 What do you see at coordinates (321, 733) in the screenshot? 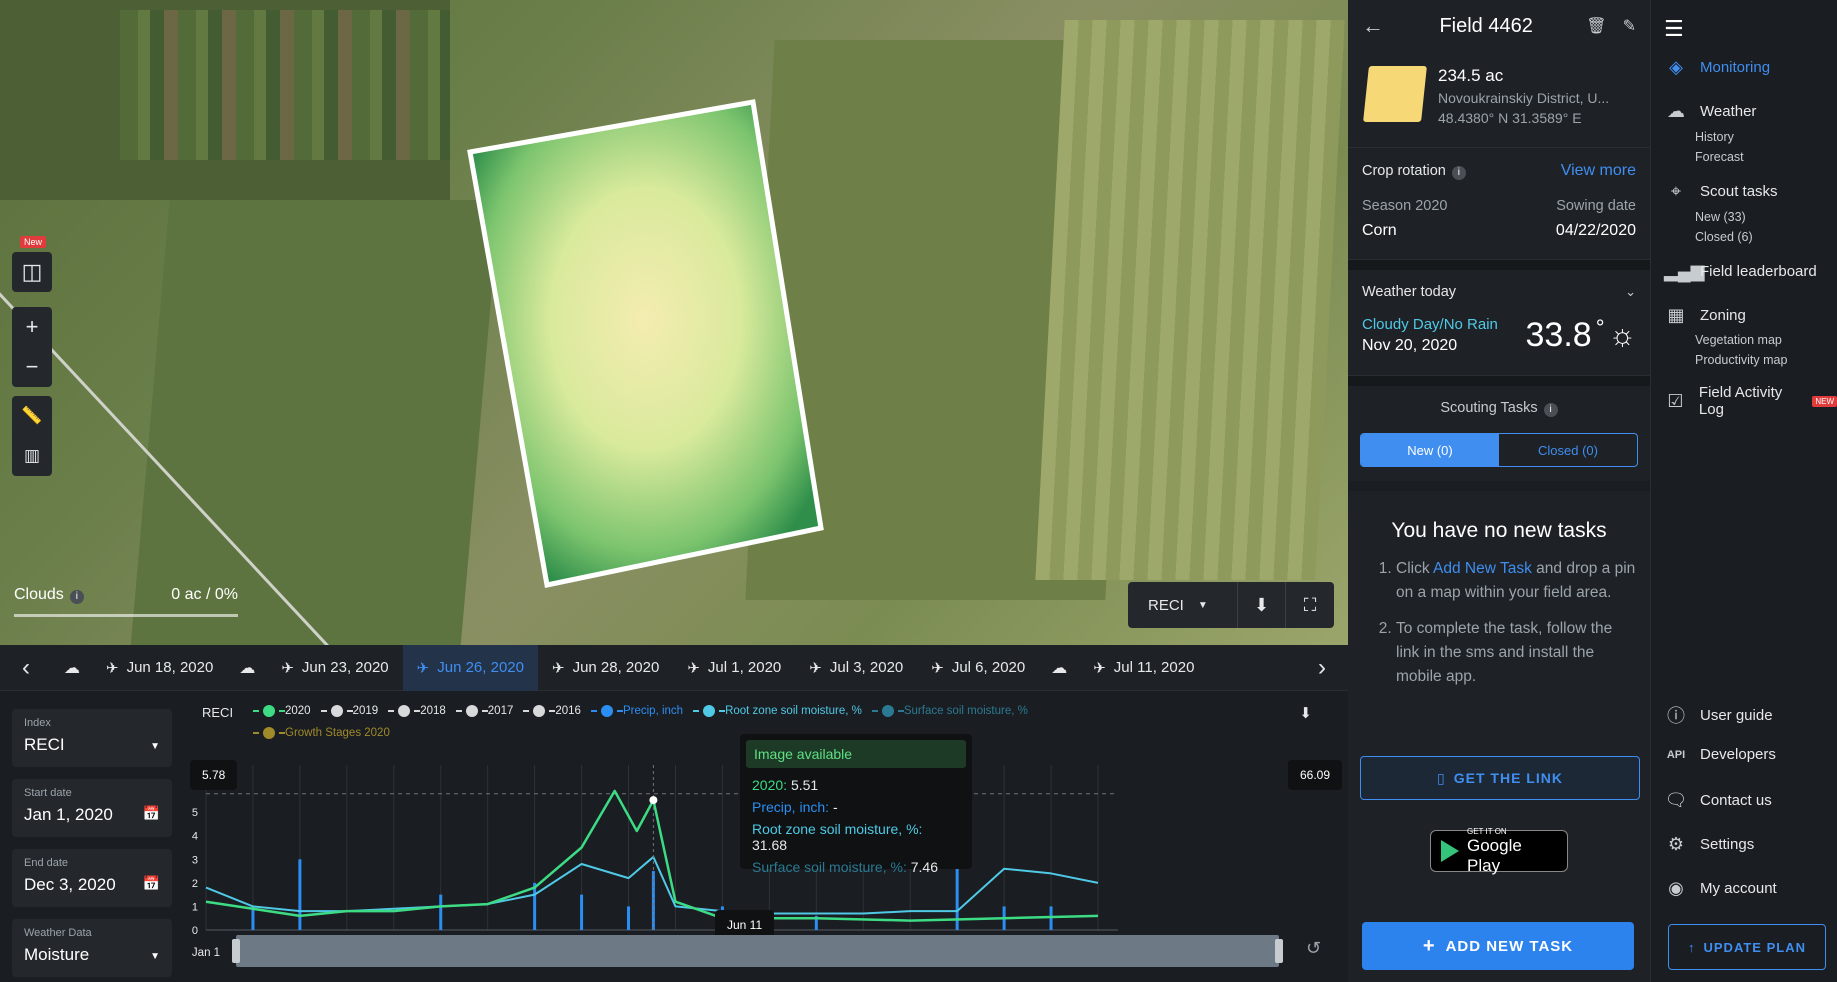
I see `legend-item: Growth Stages 2020` at bounding box center [321, 733].